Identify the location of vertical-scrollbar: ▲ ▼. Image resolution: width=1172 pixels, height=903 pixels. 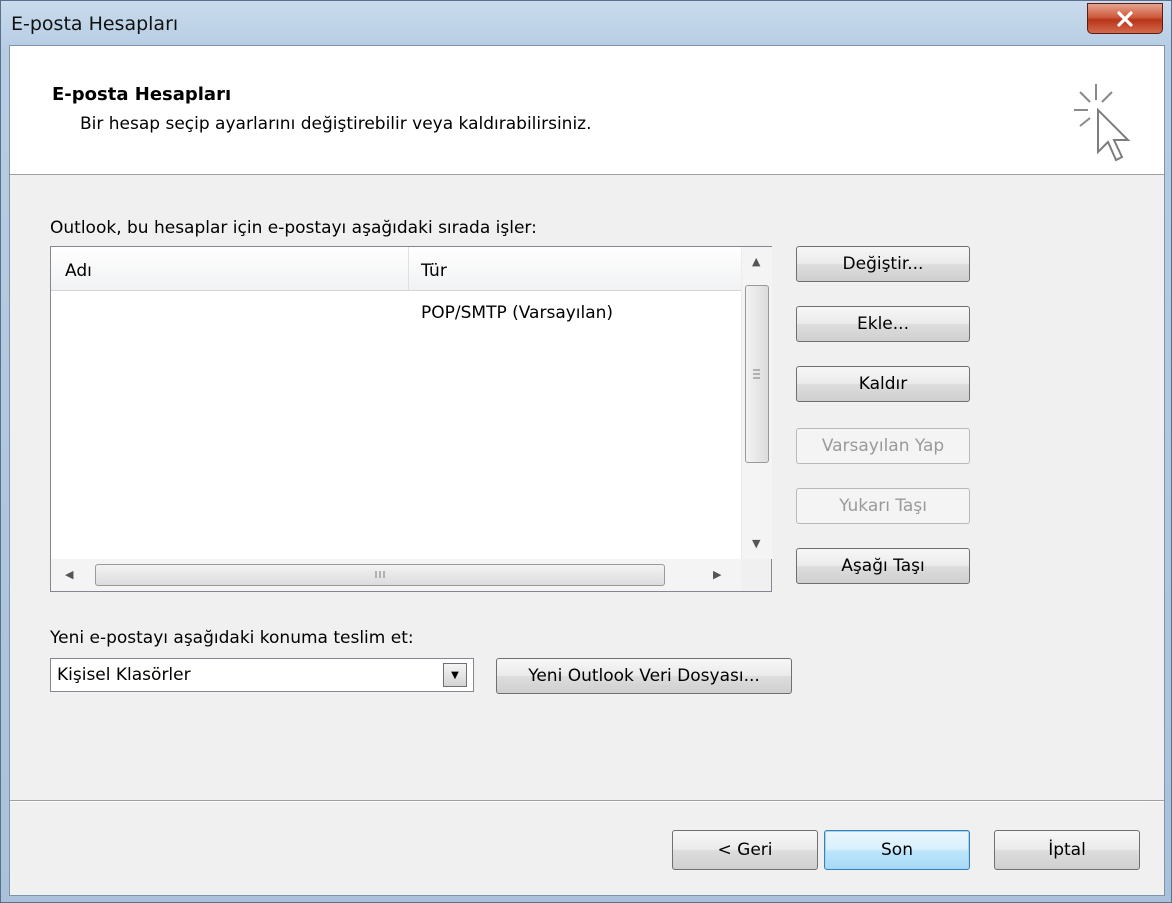
(756, 403).